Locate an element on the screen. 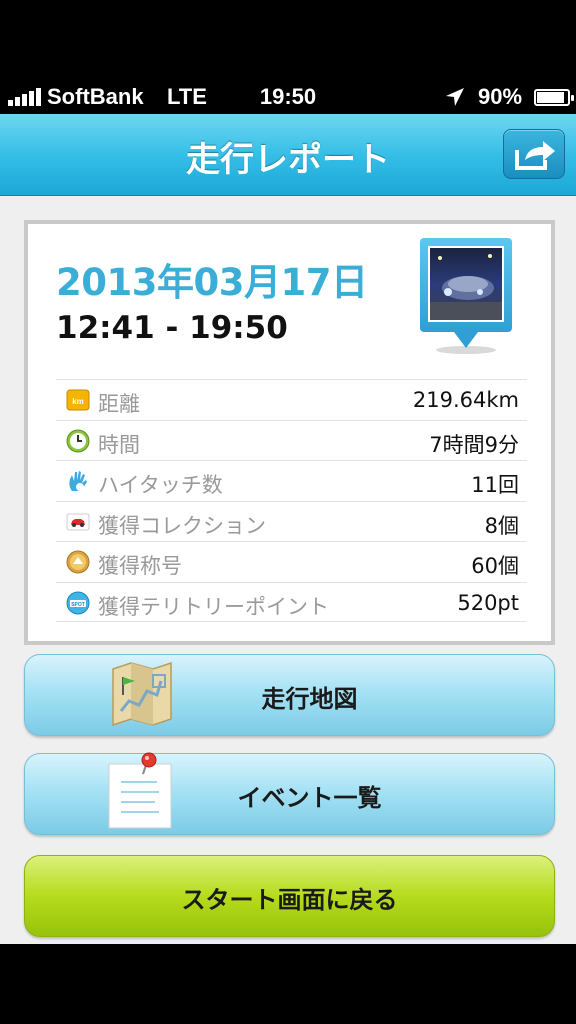 The height and width of the screenshot is (1024, 576). page-title: 走行レポート is located at coordinates (288, 160).